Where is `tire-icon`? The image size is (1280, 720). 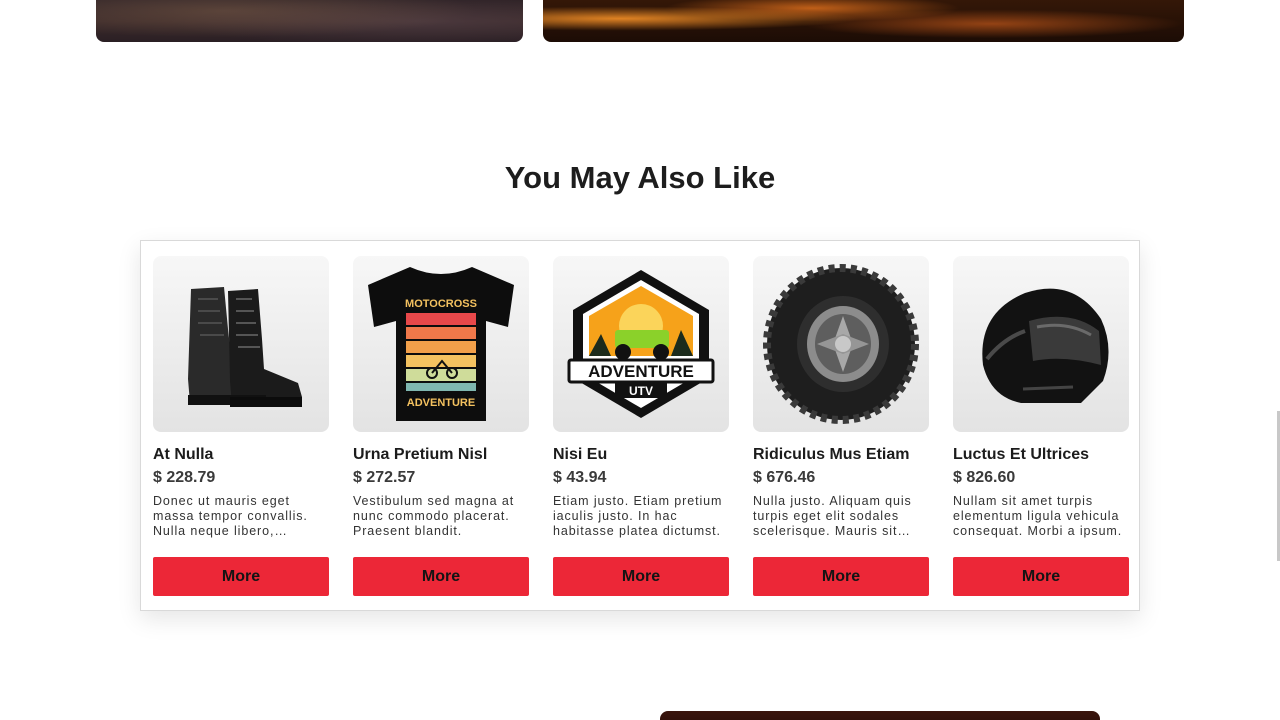
tire-icon is located at coordinates (841, 344).